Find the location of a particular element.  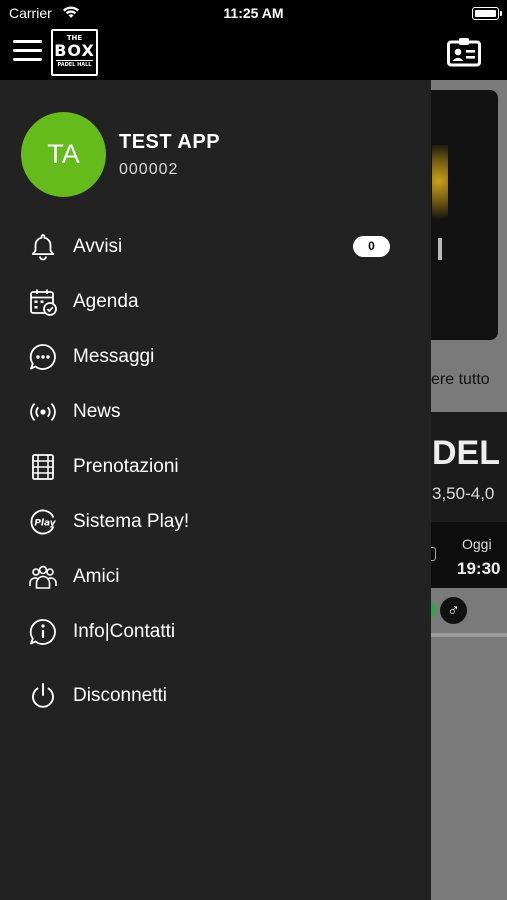

menu-label: Info|Contatti is located at coordinates (124, 631).